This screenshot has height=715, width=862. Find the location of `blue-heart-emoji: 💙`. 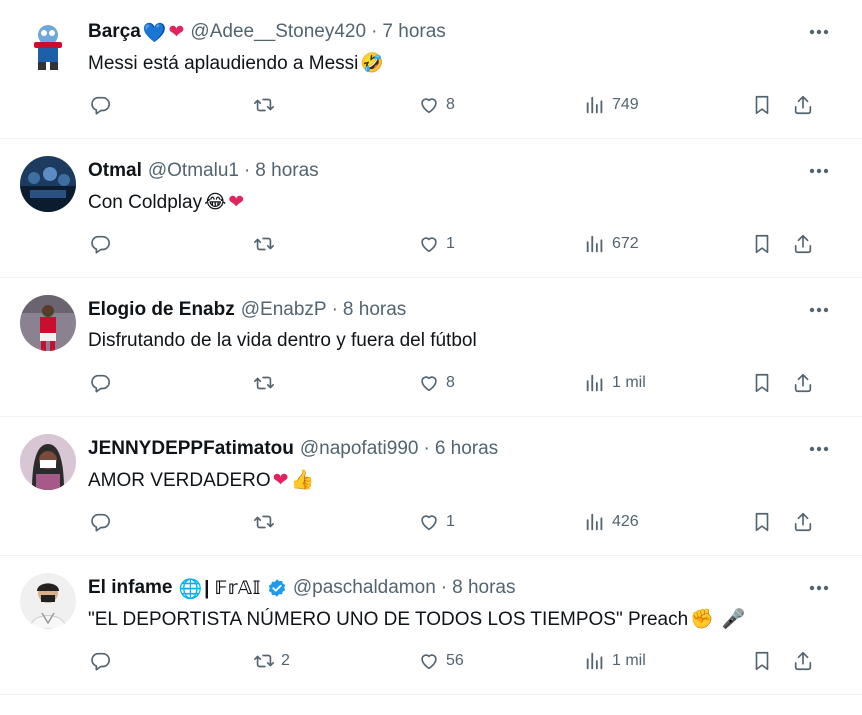

blue-heart-emoji: 💙 is located at coordinates (154, 32).